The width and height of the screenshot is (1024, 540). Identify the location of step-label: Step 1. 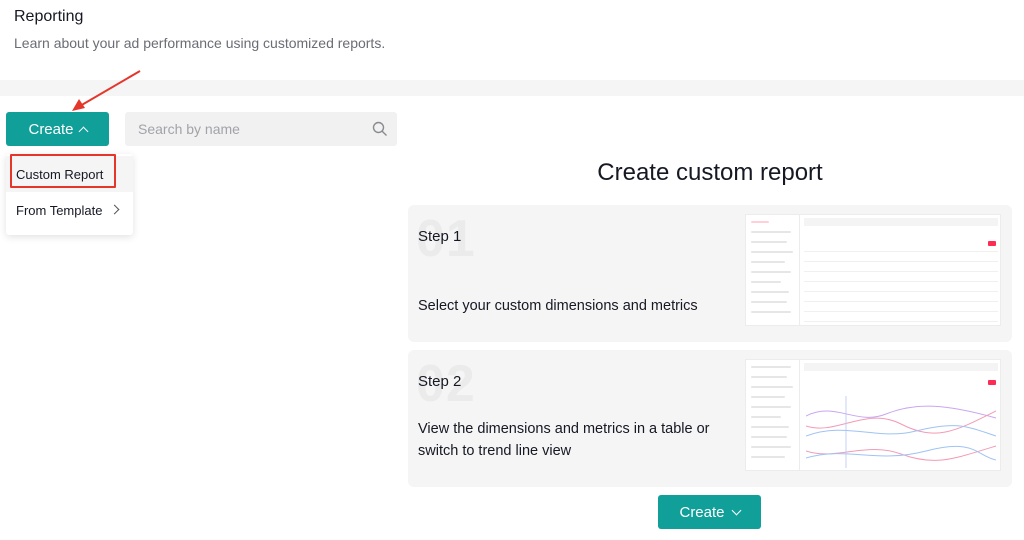
(440, 236).